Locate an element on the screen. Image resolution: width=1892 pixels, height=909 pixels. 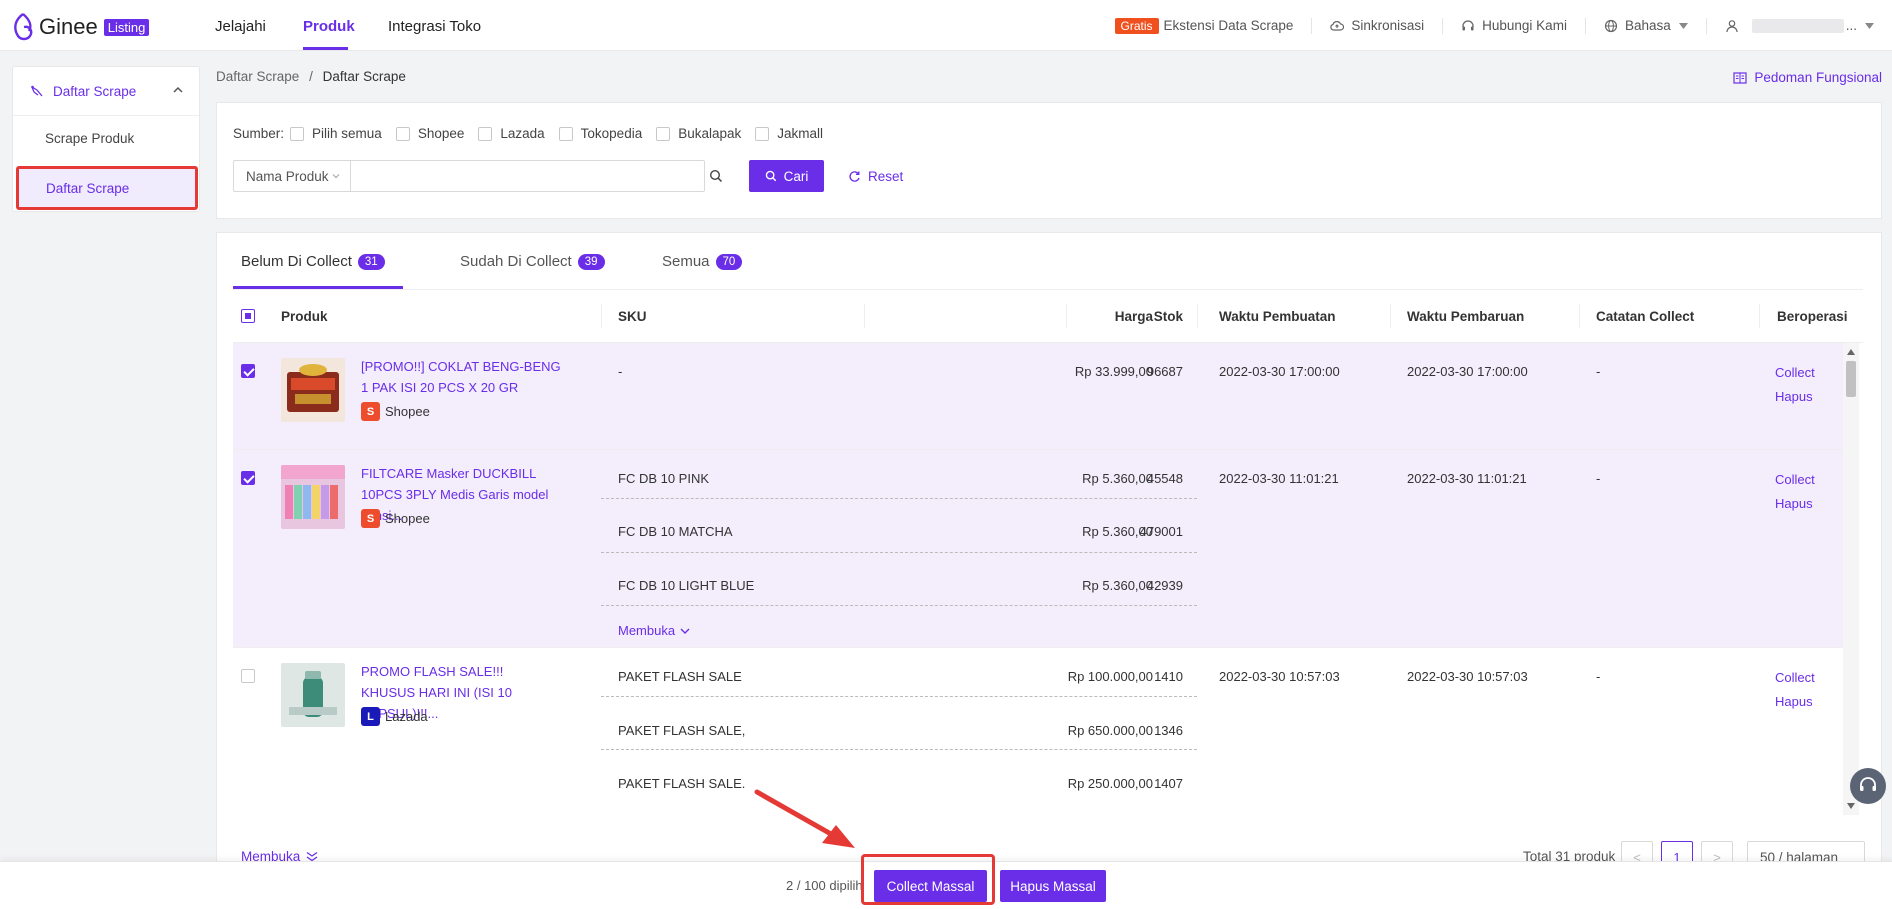
tab-belum-di-collect: Belum Di Collect 31 is located at coordinates (313, 261).